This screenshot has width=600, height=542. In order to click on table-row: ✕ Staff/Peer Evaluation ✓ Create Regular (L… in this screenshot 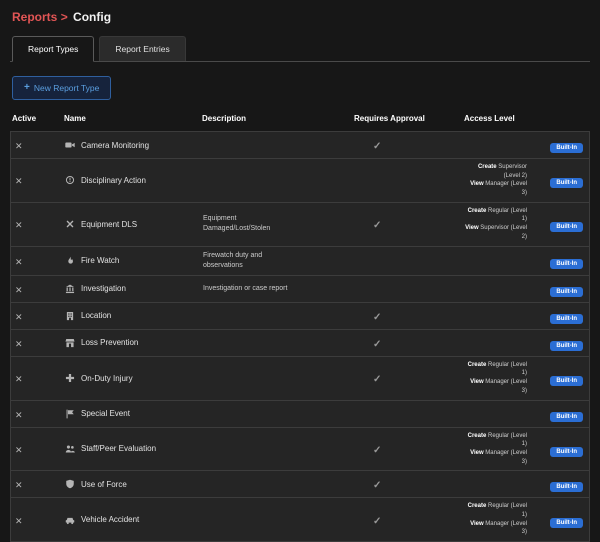, I will do `click(300, 449)`.